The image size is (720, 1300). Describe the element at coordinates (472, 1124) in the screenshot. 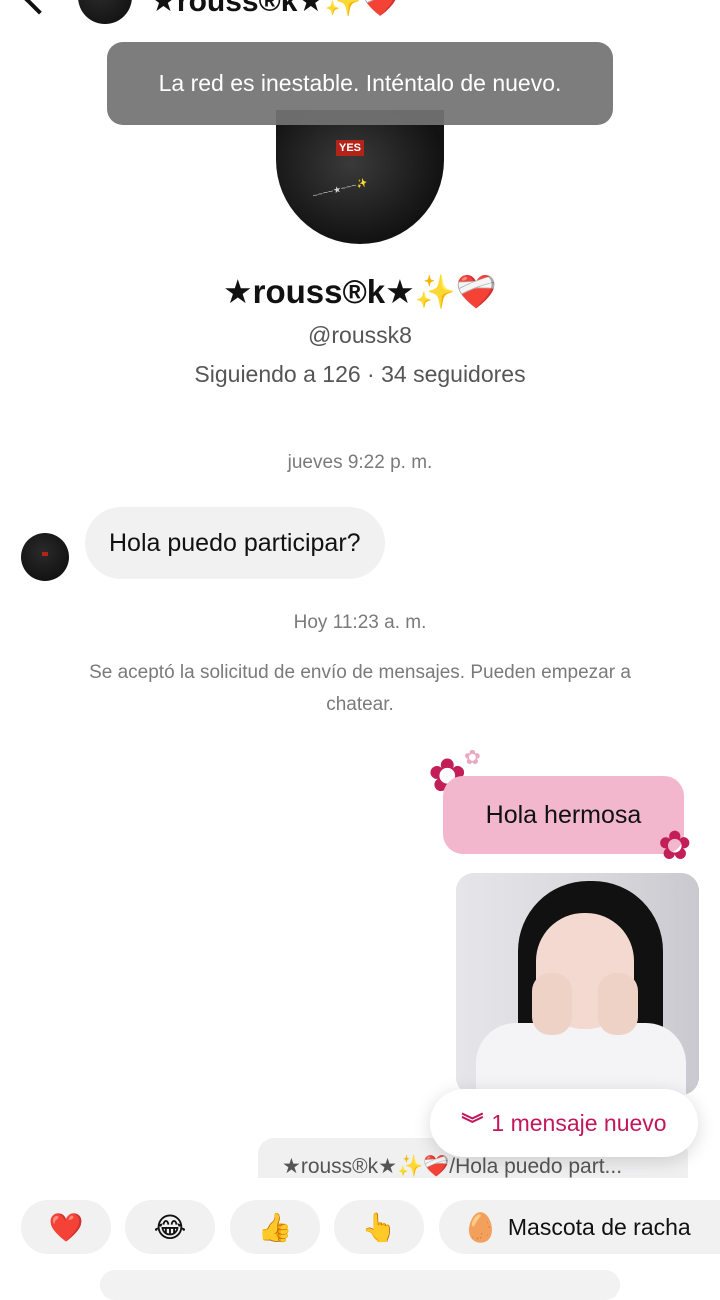

I see `double-chevron-down-icon: ︾` at that location.